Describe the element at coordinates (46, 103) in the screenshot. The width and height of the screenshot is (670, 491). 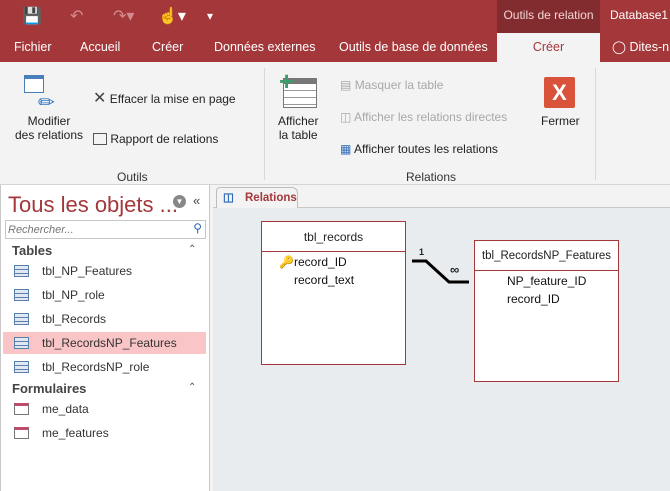
I see `pencil-icon: ✏` at that location.